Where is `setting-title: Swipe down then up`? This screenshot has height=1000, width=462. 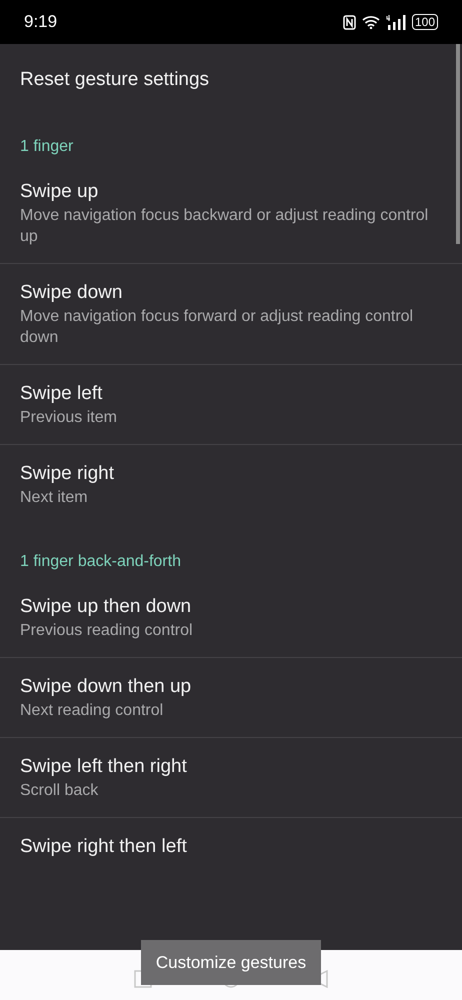 setting-title: Swipe down then up is located at coordinates (106, 686).